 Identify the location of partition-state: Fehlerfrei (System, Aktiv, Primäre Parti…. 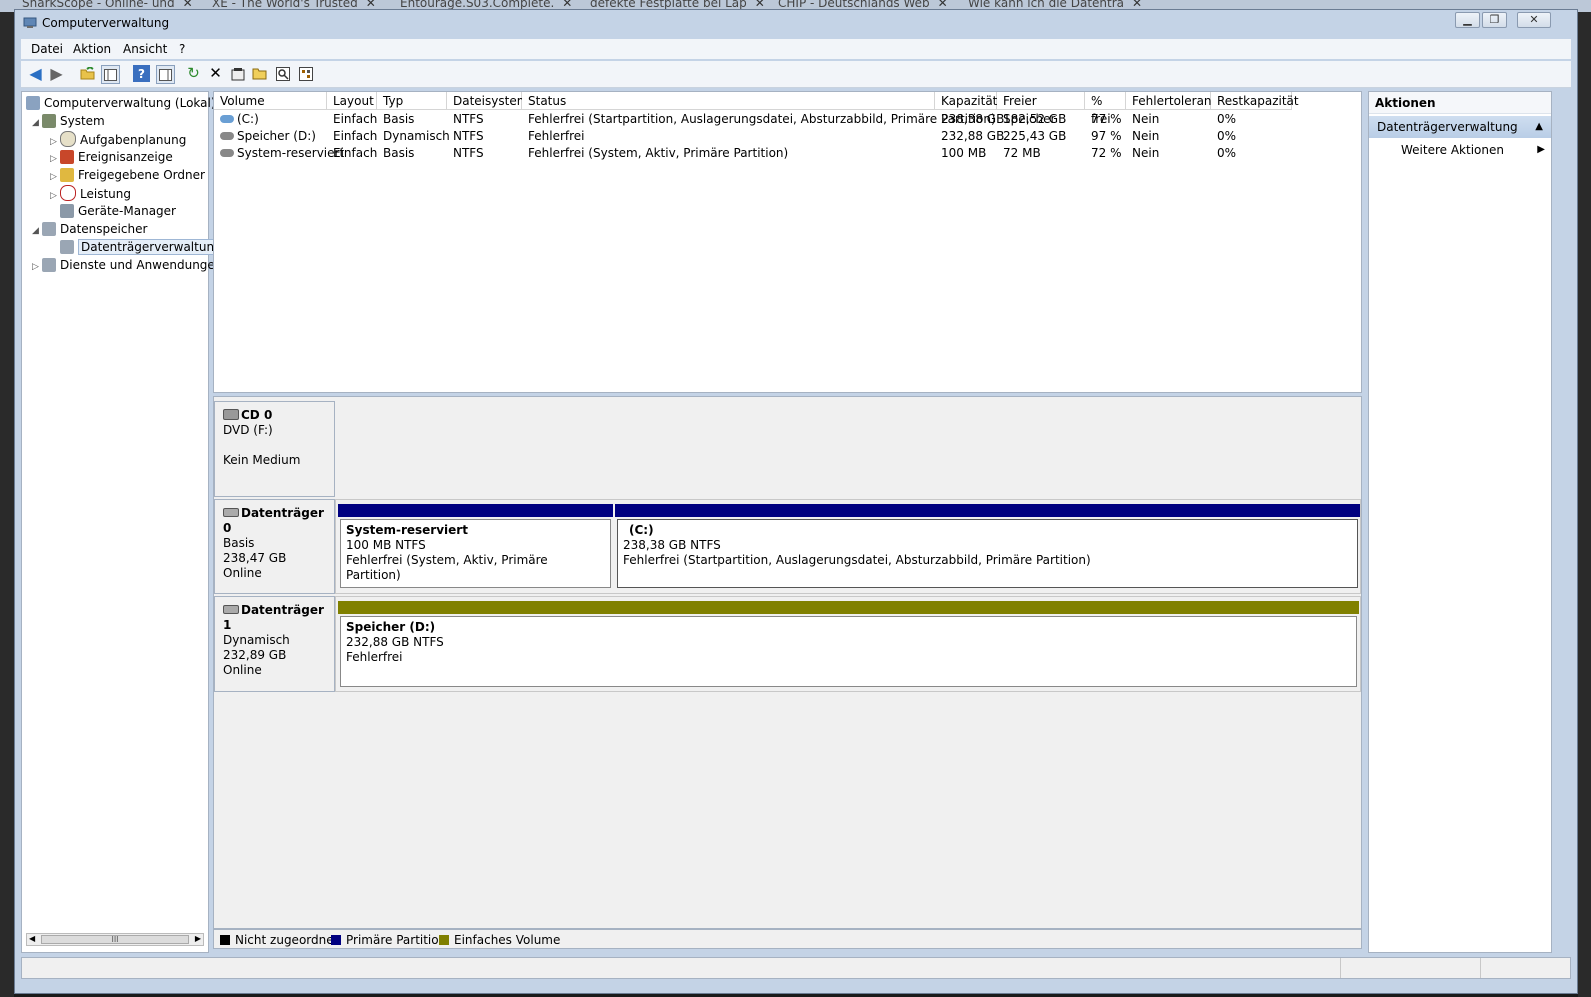
(447, 567).